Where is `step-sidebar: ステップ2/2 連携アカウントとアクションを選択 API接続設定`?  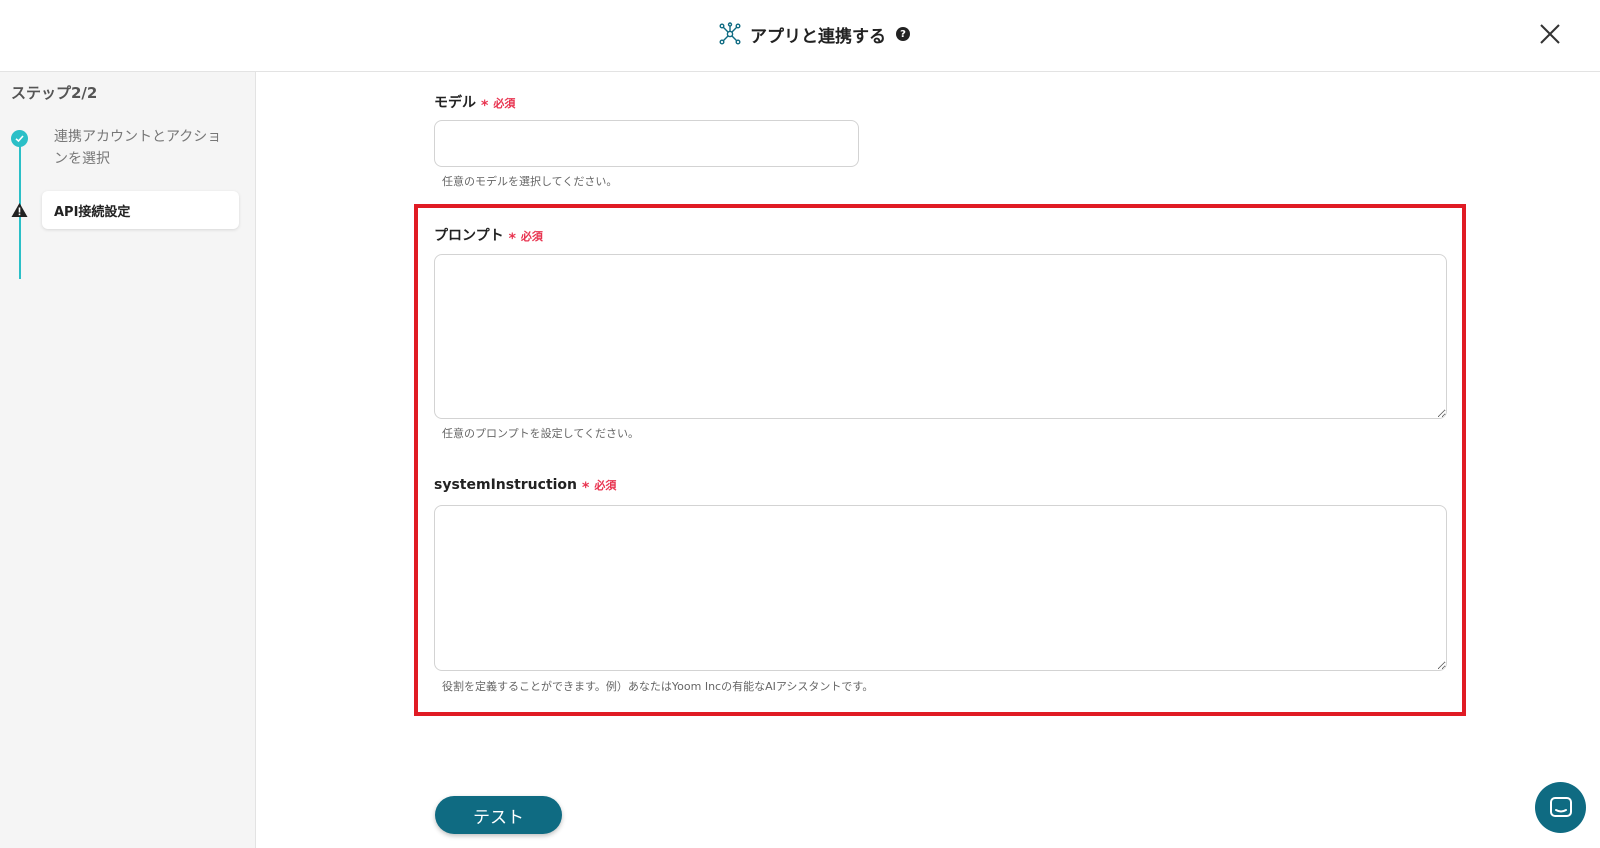 step-sidebar: ステップ2/2 連携アカウントとアクションを選択 API接続設定 is located at coordinates (128, 460).